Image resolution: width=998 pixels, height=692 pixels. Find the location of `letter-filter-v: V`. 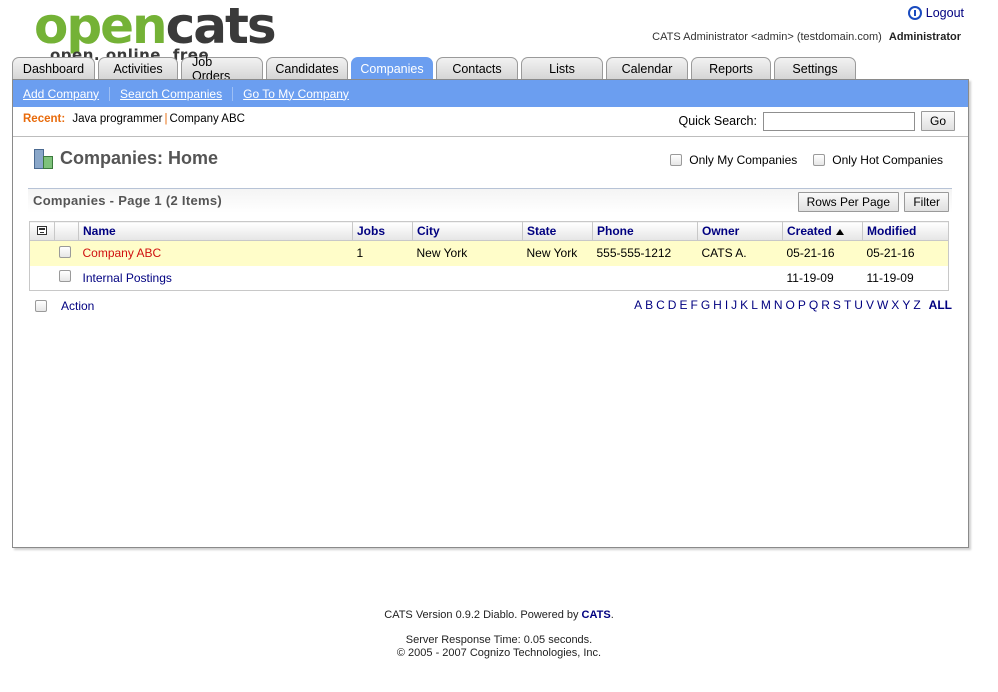

letter-filter-v: V is located at coordinates (870, 305).